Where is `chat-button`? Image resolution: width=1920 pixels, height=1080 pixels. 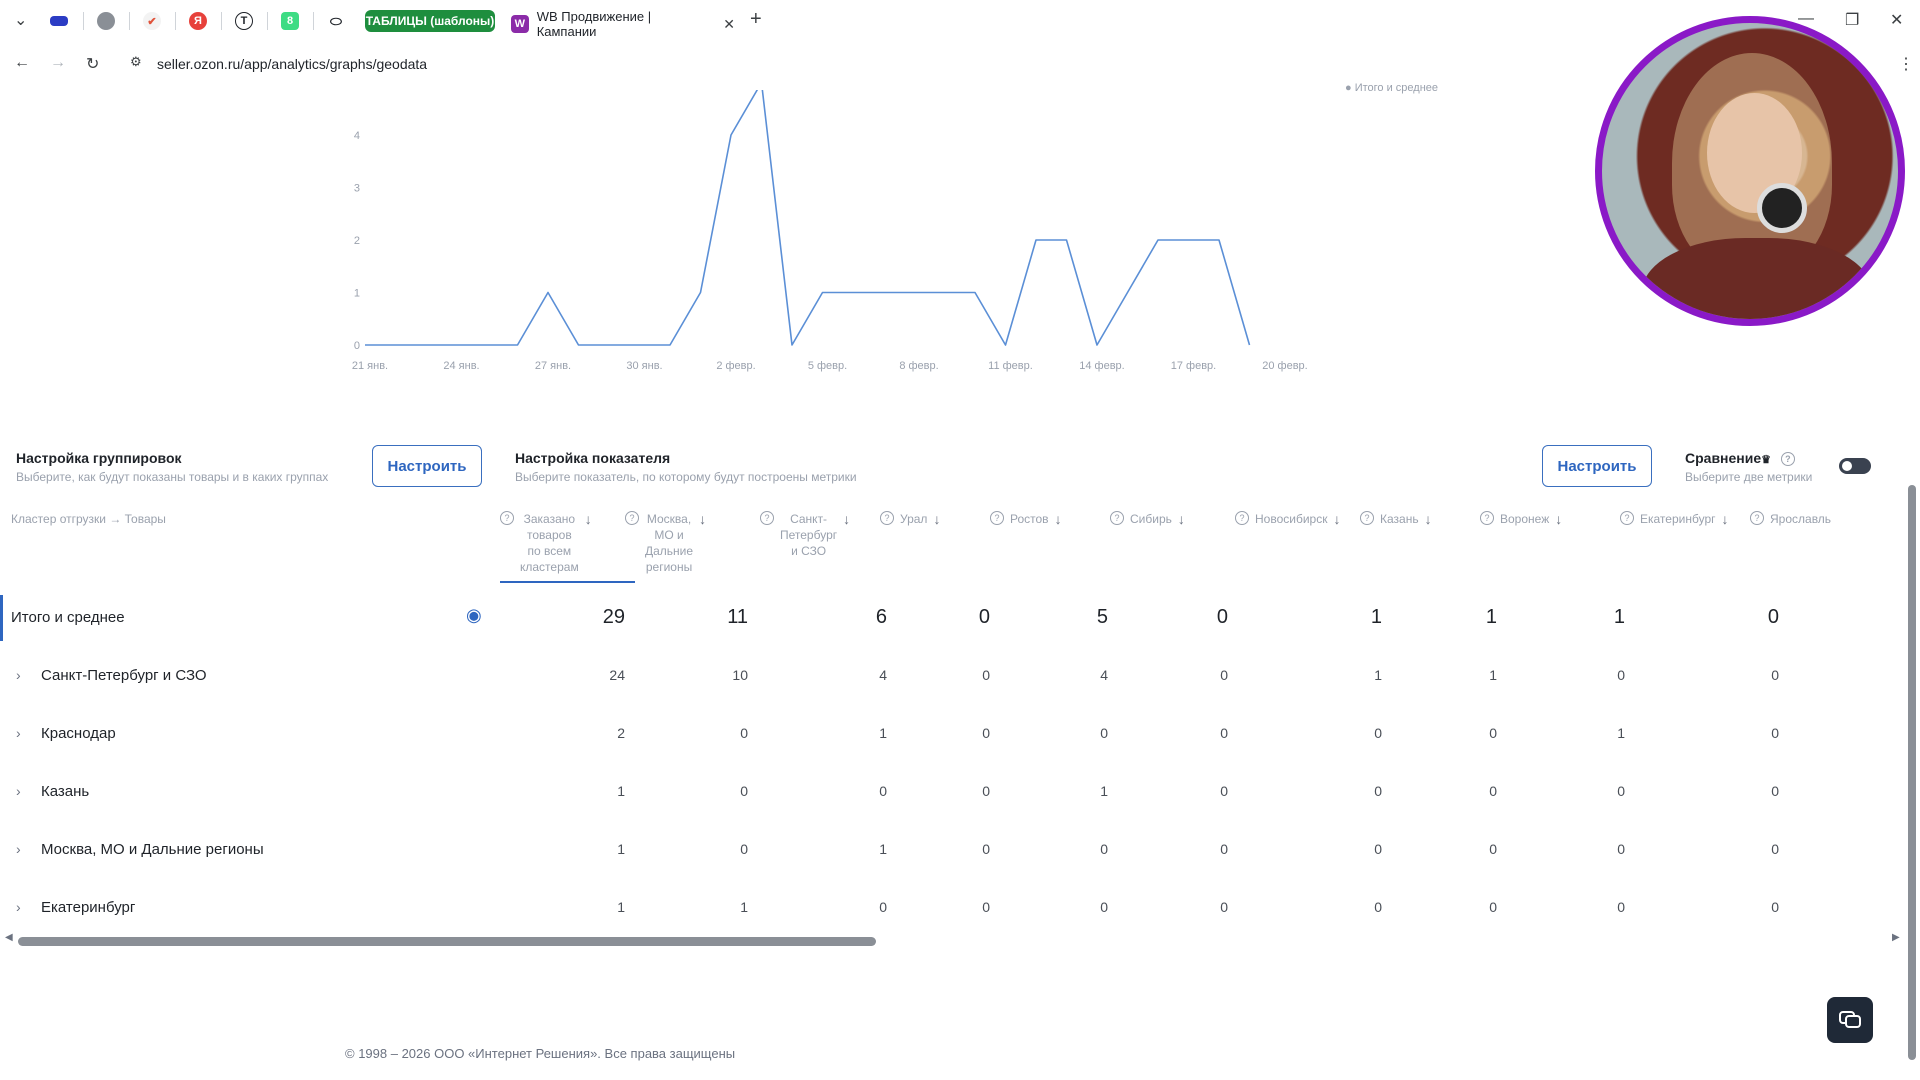
chat-button is located at coordinates (1850, 1020).